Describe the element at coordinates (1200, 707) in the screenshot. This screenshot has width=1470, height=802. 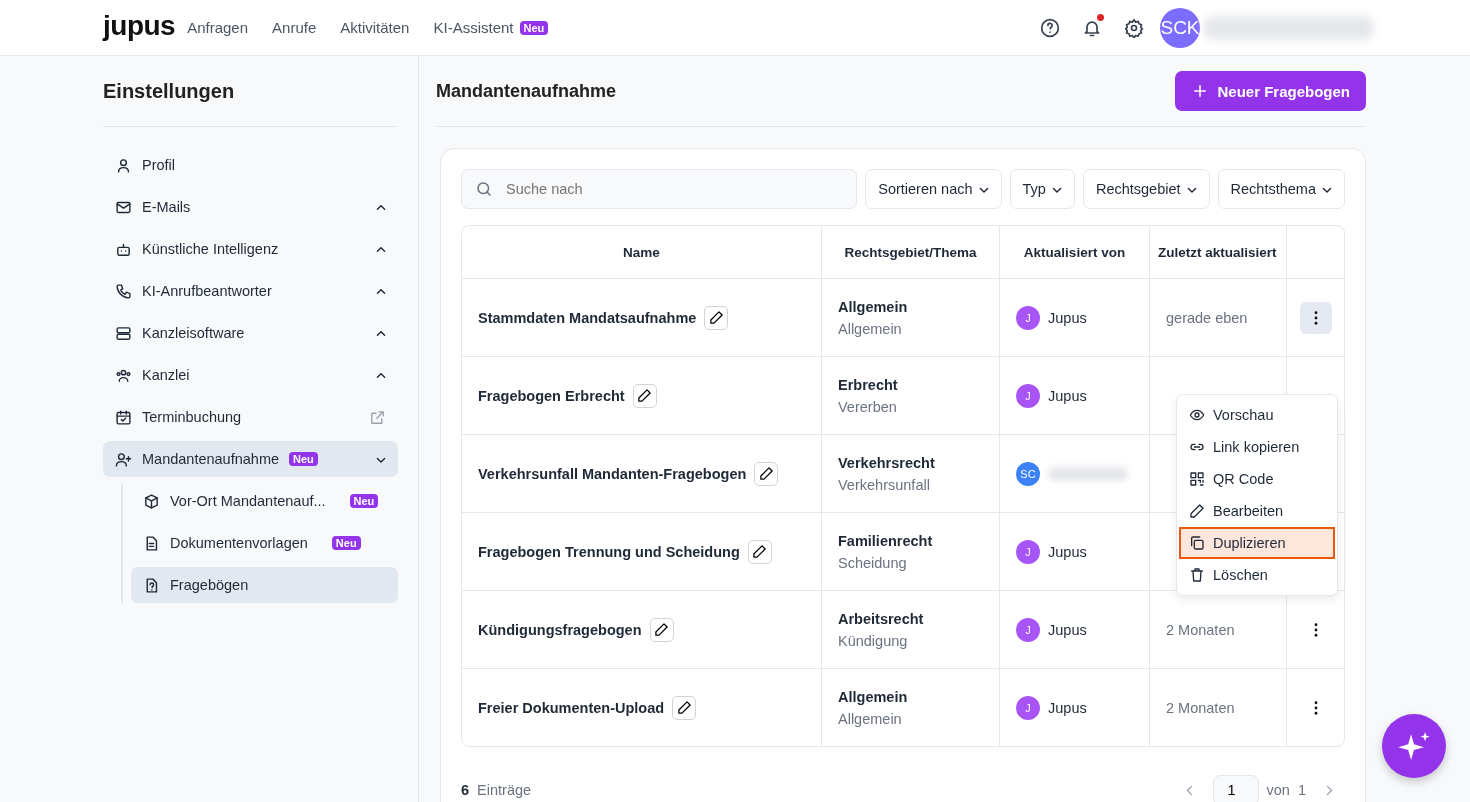
I see `table-cell: 2 Monaten` at that location.